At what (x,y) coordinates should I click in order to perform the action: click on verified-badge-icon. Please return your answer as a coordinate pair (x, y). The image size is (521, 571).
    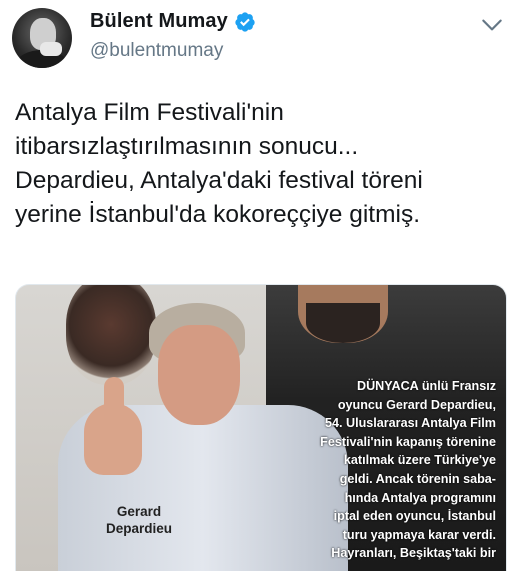
    Looking at the image, I should click on (245, 22).